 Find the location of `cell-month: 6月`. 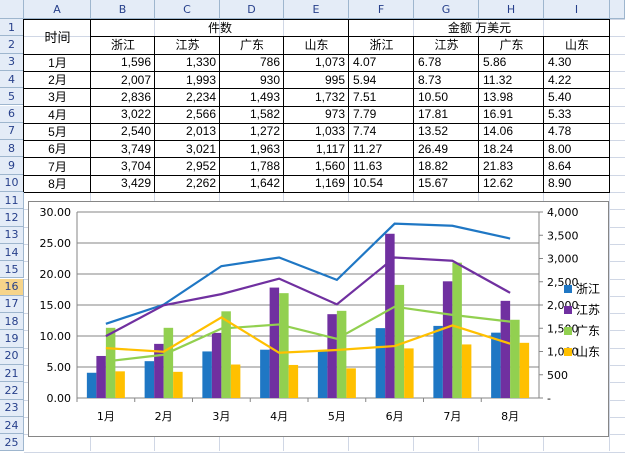

cell-month: 6月 is located at coordinates (57, 148).